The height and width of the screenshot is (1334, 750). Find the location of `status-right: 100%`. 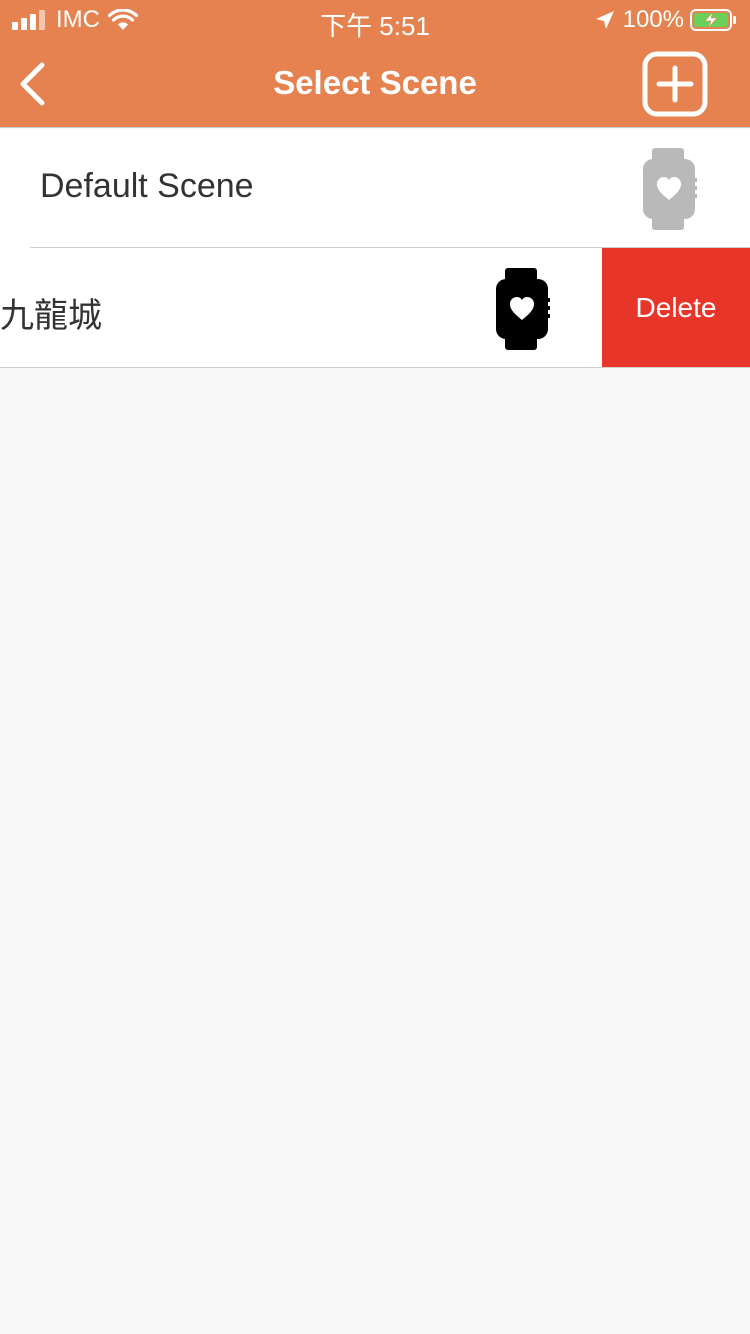

status-right: 100% is located at coordinates (666, 20).